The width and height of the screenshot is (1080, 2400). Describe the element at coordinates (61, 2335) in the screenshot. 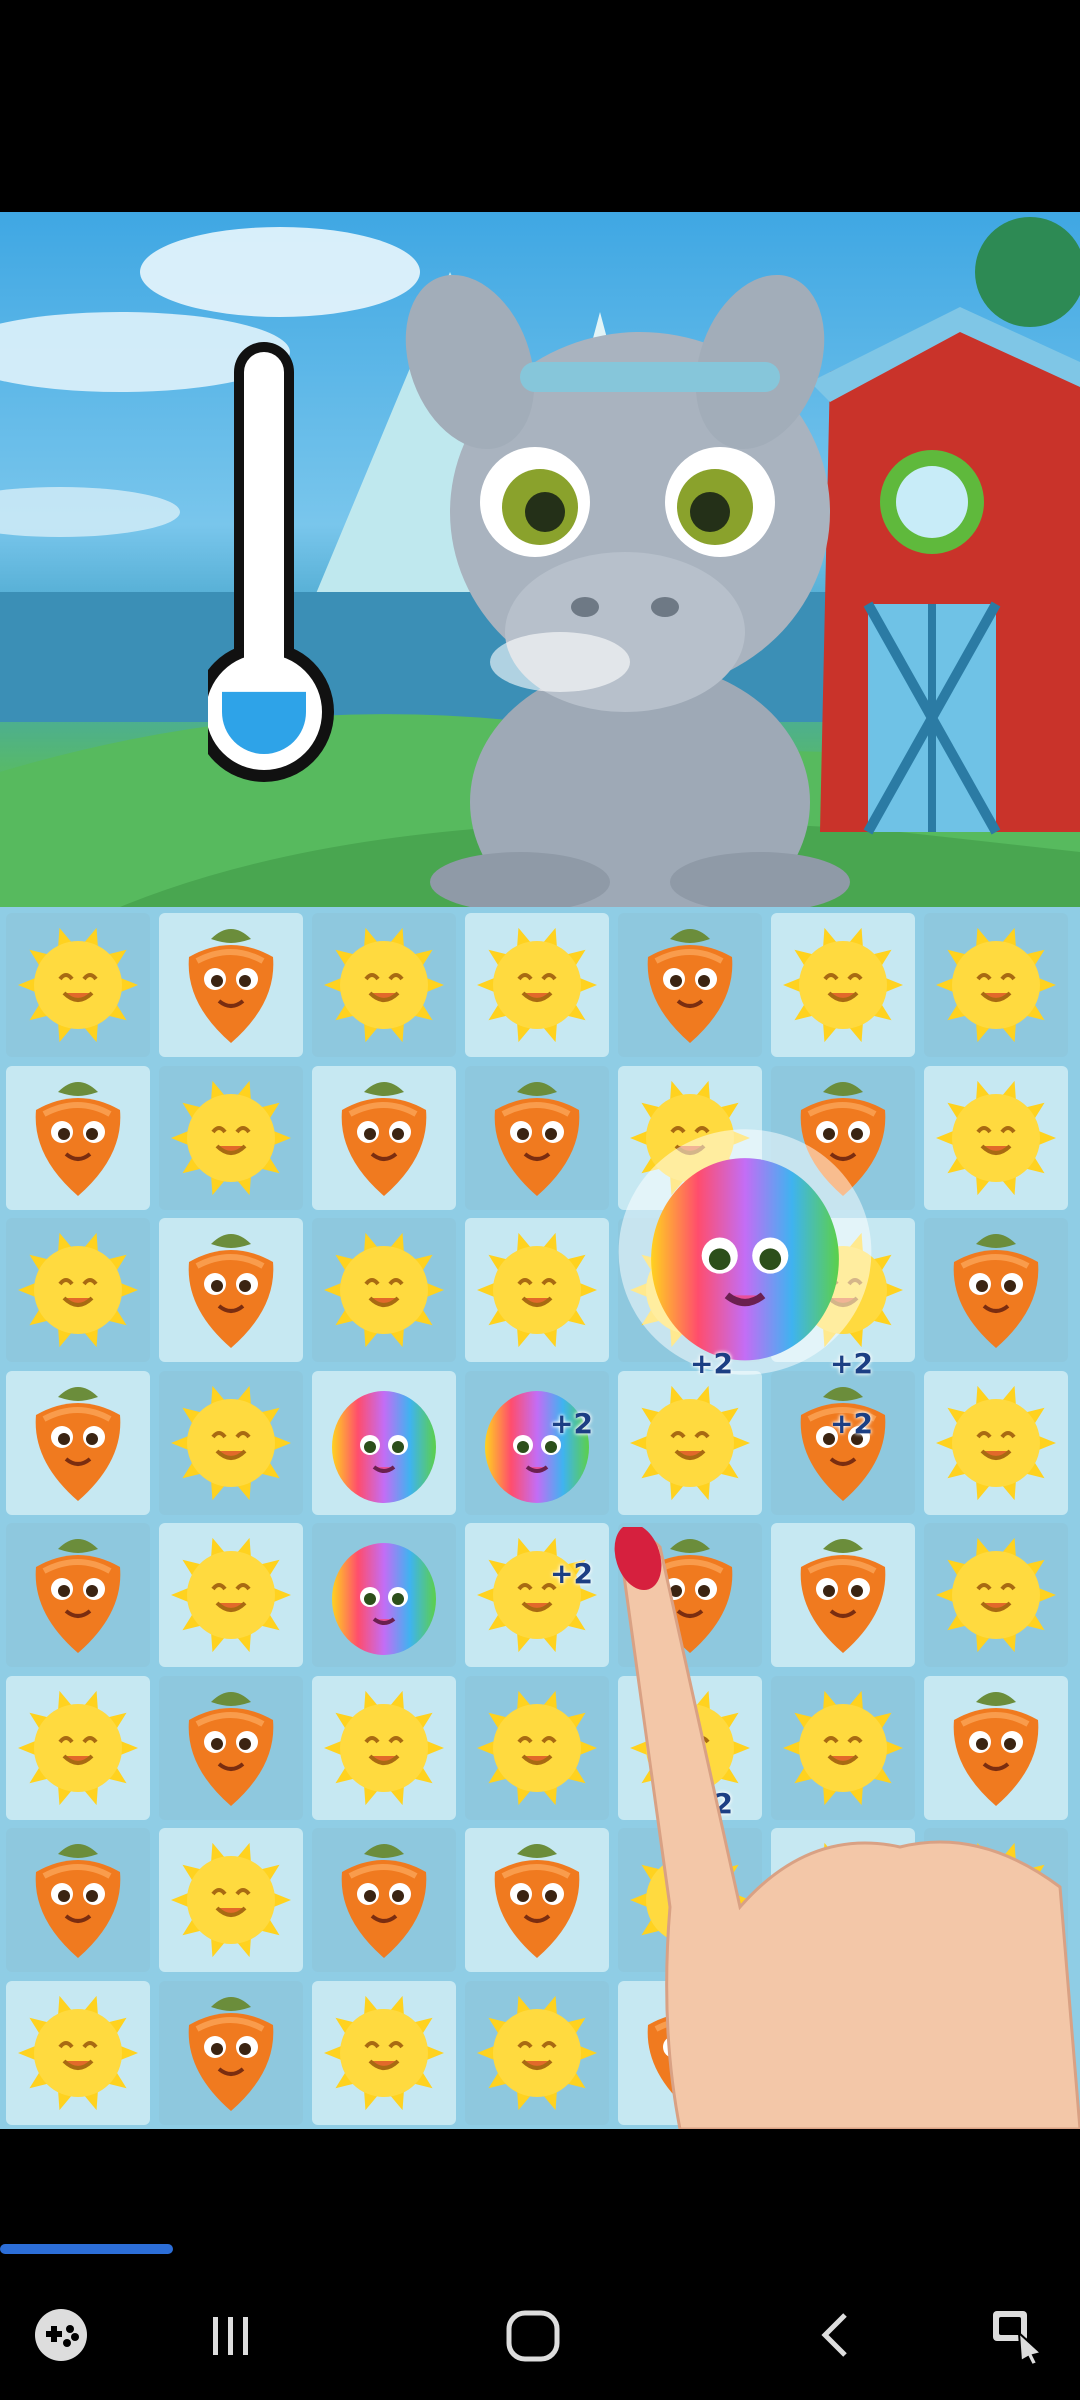

I see `game-launcher-icon` at that location.